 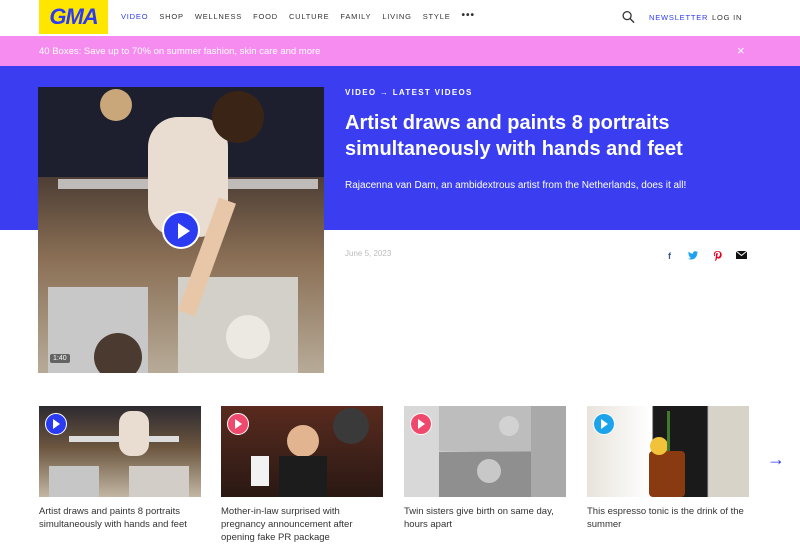 I want to click on nav-culture: CULTURE, so click(x=309, y=16).